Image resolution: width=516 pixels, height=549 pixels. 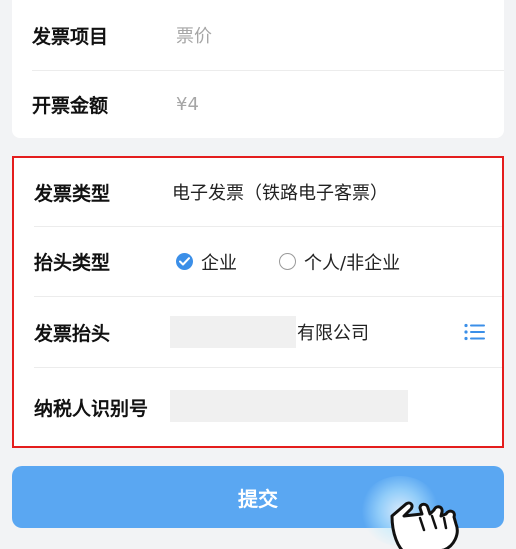 I want to click on tax-id-row: 纳税人识别号, so click(x=258, y=407).